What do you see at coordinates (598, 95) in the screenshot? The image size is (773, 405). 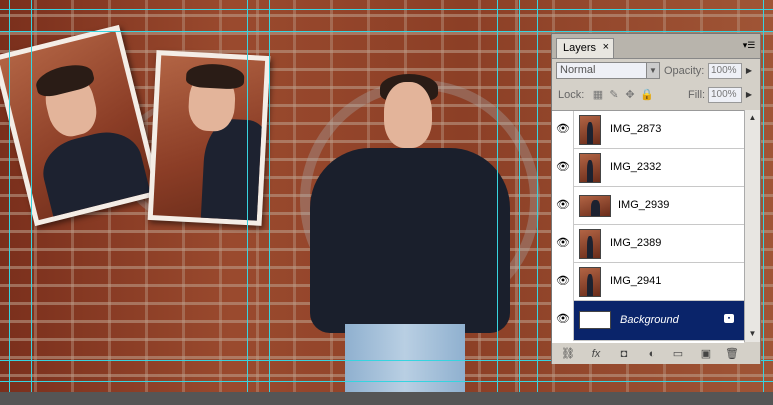 I see `lock-transparent-pixels-icon: ▦` at bounding box center [598, 95].